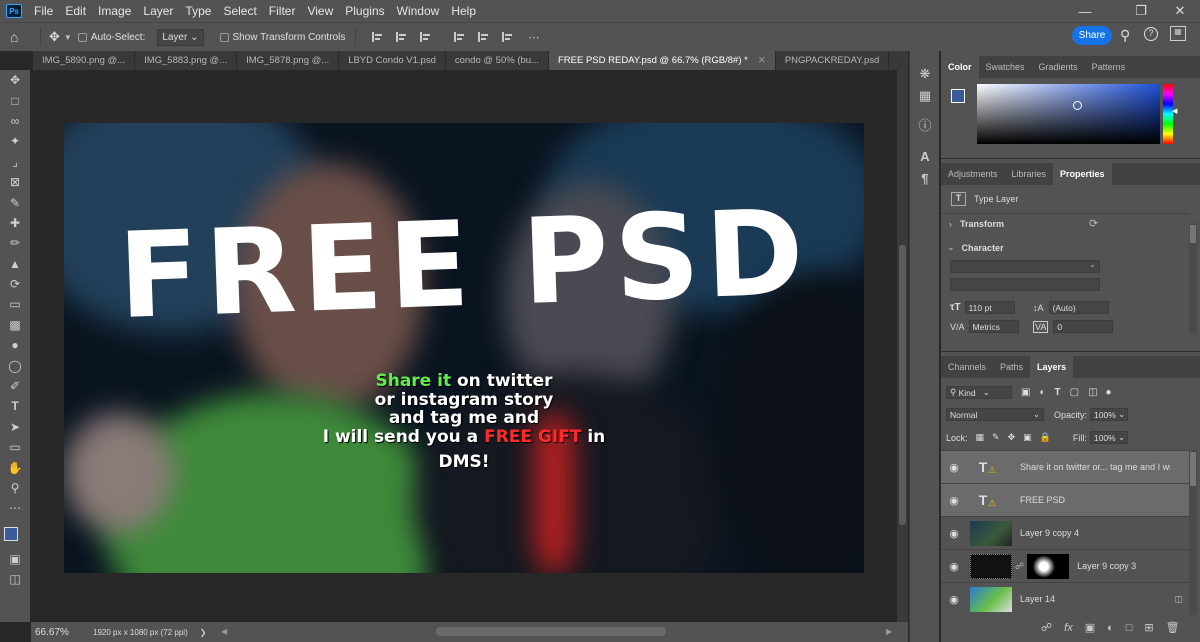 This screenshot has width=1200, height=642. I want to click on properties-scroll-thumb, so click(1193, 234).